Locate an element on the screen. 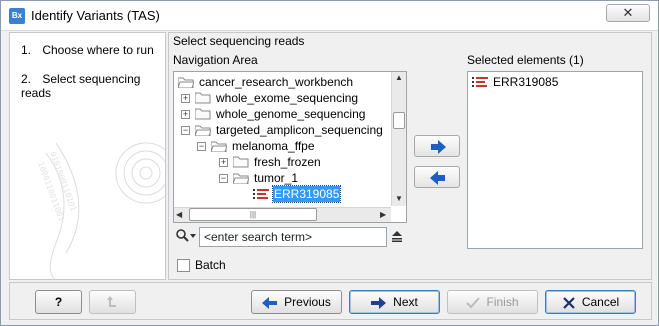 This screenshot has width=659, height=326. step-choose-where-to-run: 1. Choose where to run is located at coordinates (87, 50).